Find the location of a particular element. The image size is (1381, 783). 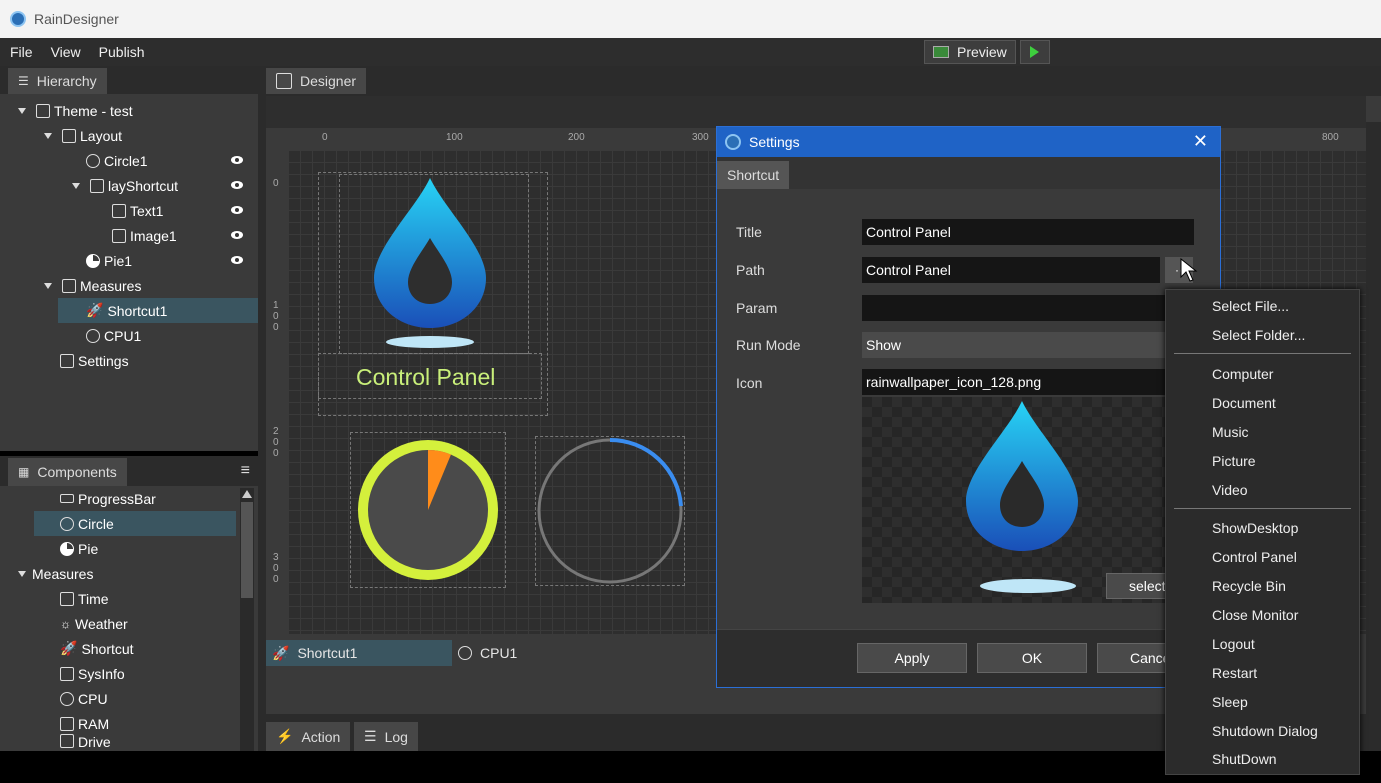

menu-item-sleep: Sleep is located at coordinates (1230, 702).